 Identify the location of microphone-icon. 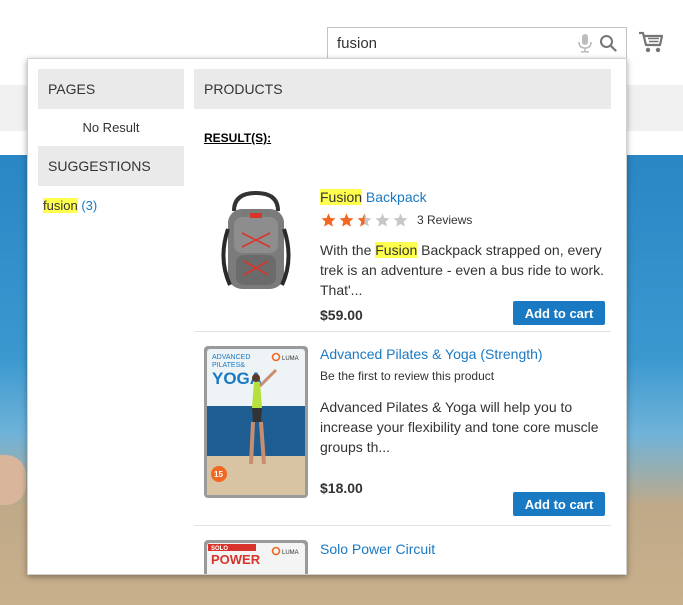
(585, 43).